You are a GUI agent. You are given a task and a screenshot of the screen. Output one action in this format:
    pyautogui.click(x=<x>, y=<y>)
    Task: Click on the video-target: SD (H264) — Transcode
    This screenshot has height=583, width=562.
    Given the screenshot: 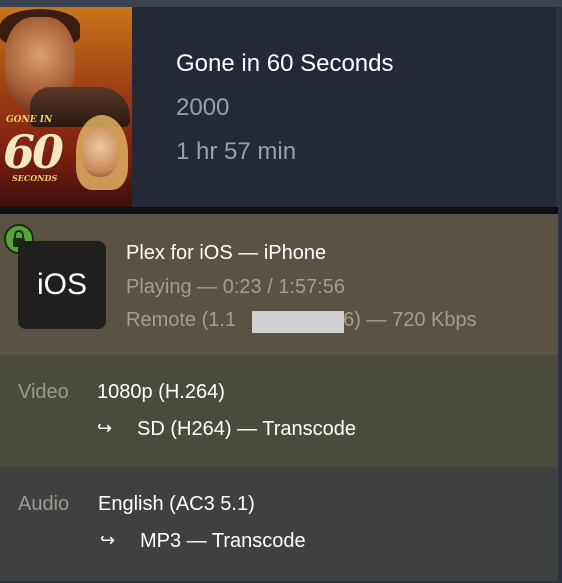 What is the action you would take?
    pyautogui.click(x=246, y=429)
    